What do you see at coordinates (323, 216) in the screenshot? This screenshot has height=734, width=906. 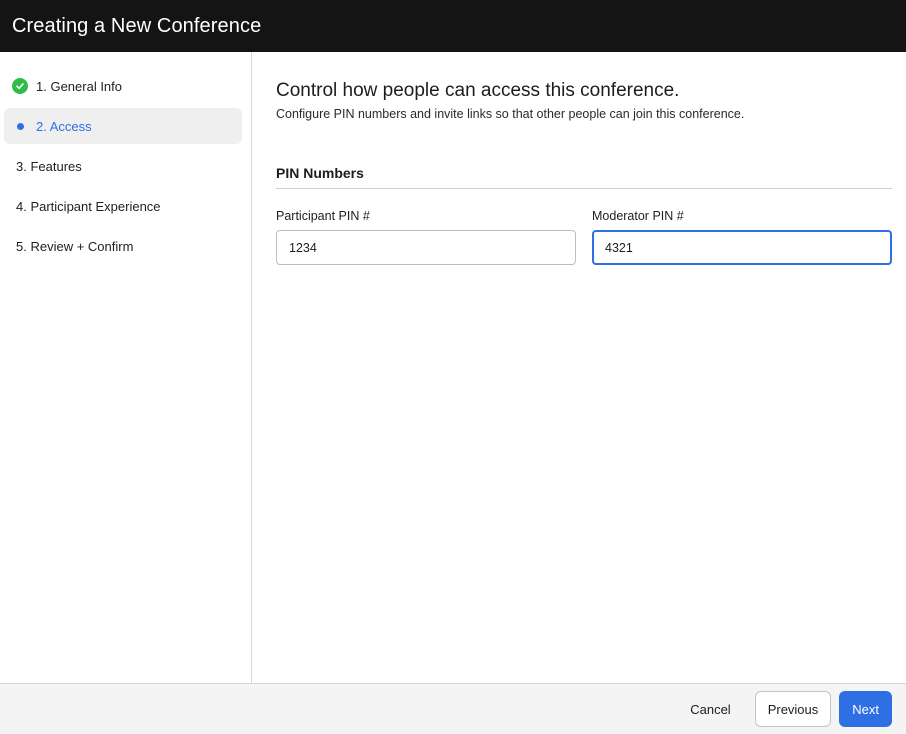 I see `participant-pin-label: Participant PIN #` at bounding box center [323, 216].